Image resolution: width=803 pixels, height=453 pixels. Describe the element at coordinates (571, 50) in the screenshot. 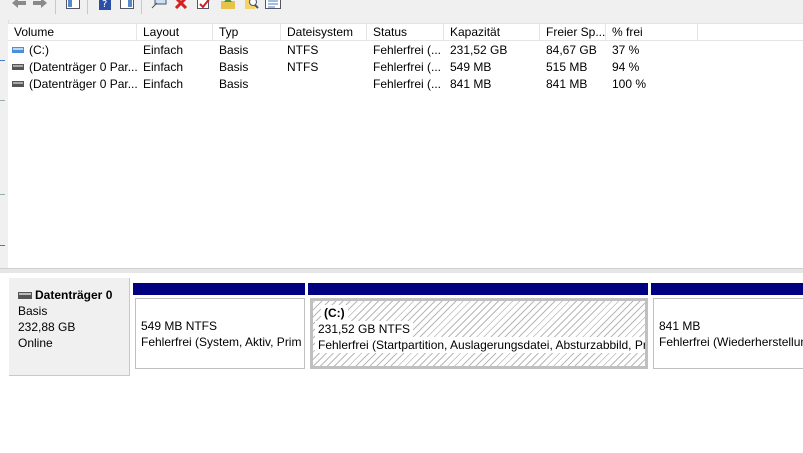

I see `cell-freier-speicher: 84,67 GB` at that location.